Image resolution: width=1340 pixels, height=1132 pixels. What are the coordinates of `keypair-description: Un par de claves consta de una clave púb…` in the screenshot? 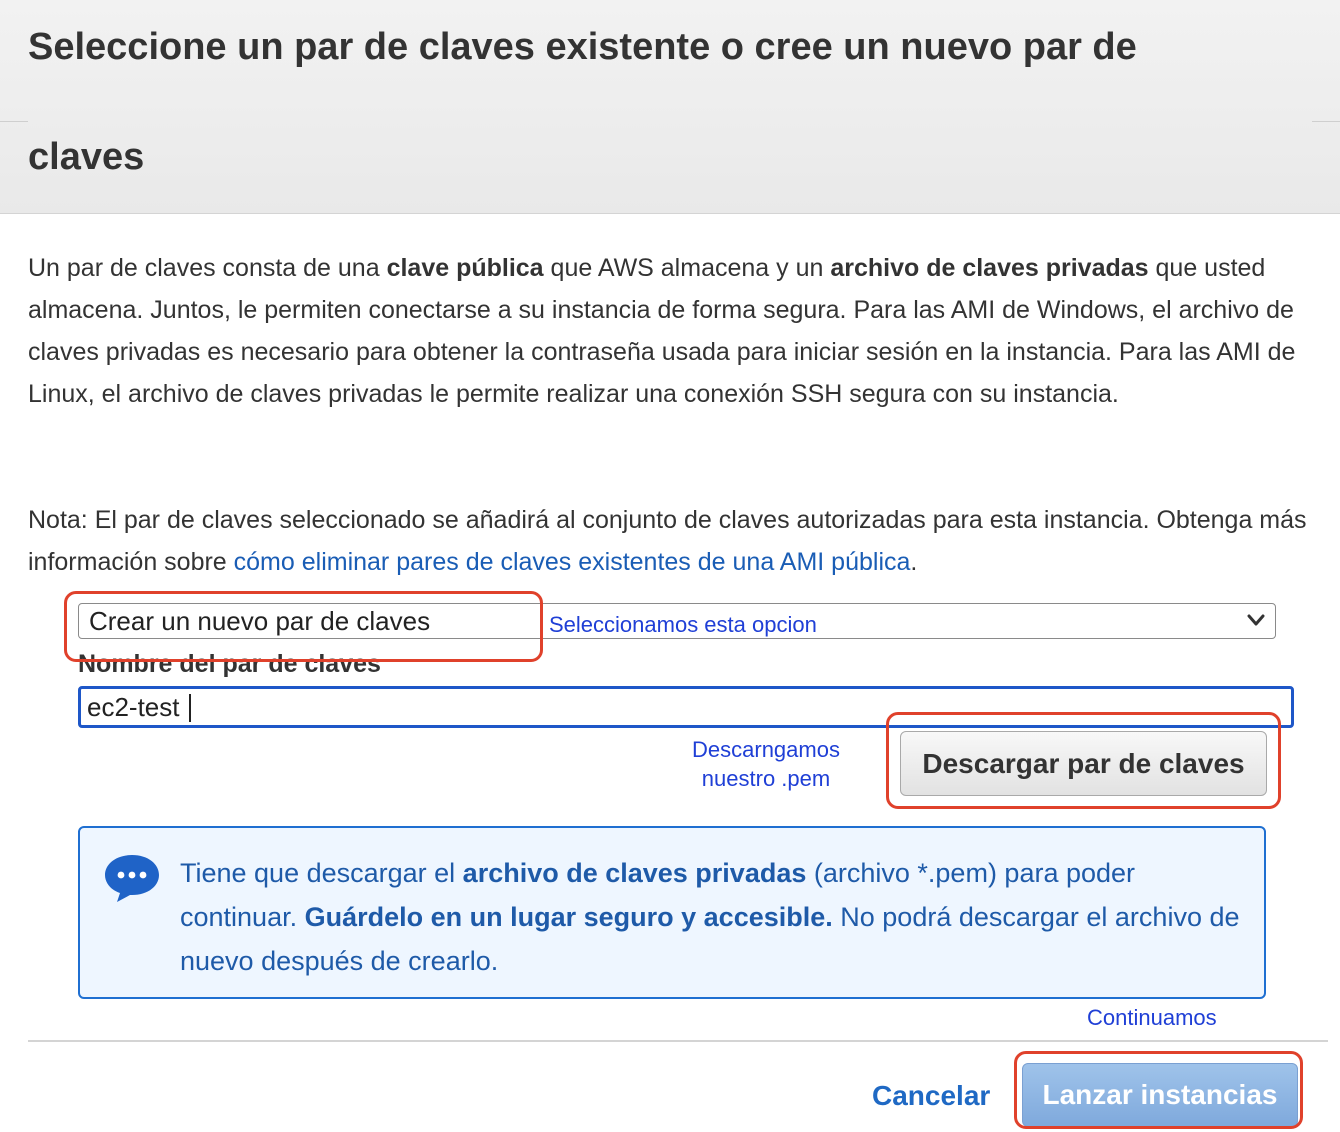 It's located at (662, 331).